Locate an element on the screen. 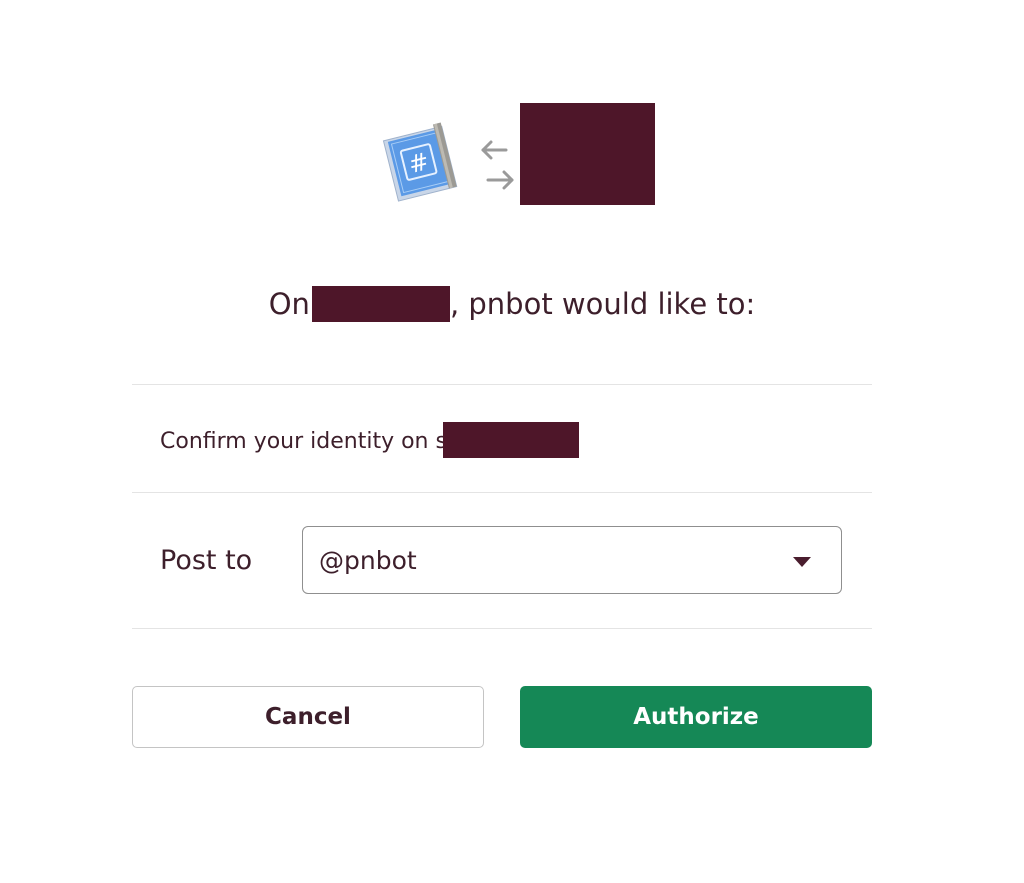  chevron-down-icon is located at coordinates (802, 562).